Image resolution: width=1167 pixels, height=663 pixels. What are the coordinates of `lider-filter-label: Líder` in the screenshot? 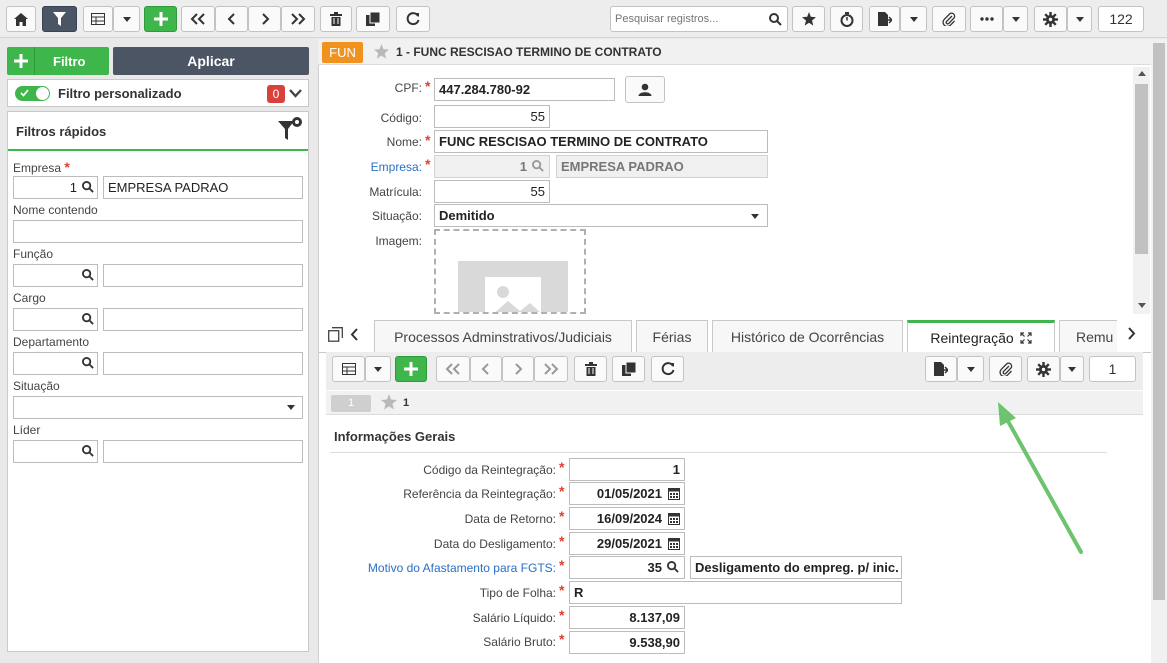 It's located at (27, 430).